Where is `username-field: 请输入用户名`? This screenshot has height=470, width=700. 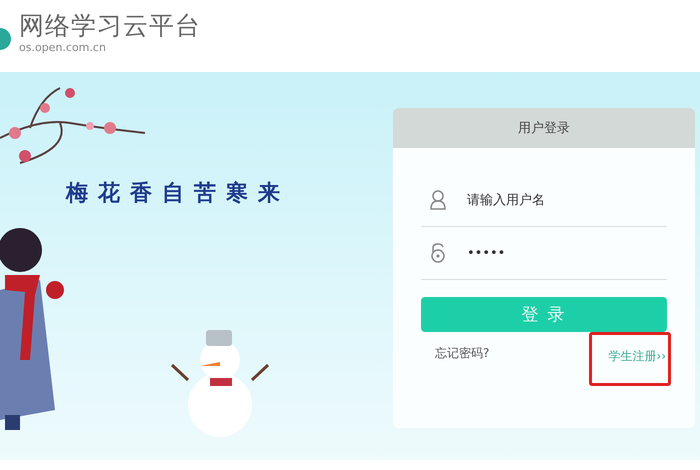 username-field: 请输入用户名 is located at coordinates (562, 200).